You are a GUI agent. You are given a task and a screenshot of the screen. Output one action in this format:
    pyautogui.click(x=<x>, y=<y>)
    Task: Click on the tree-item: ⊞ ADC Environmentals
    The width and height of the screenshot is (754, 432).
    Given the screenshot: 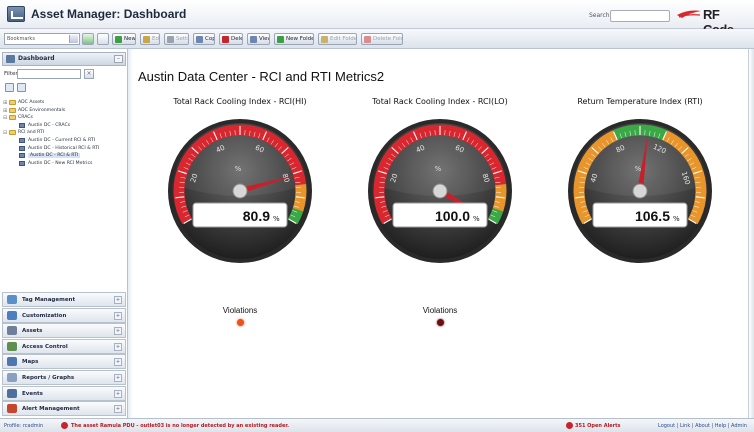 What is the action you would take?
    pyautogui.click(x=64, y=111)
    